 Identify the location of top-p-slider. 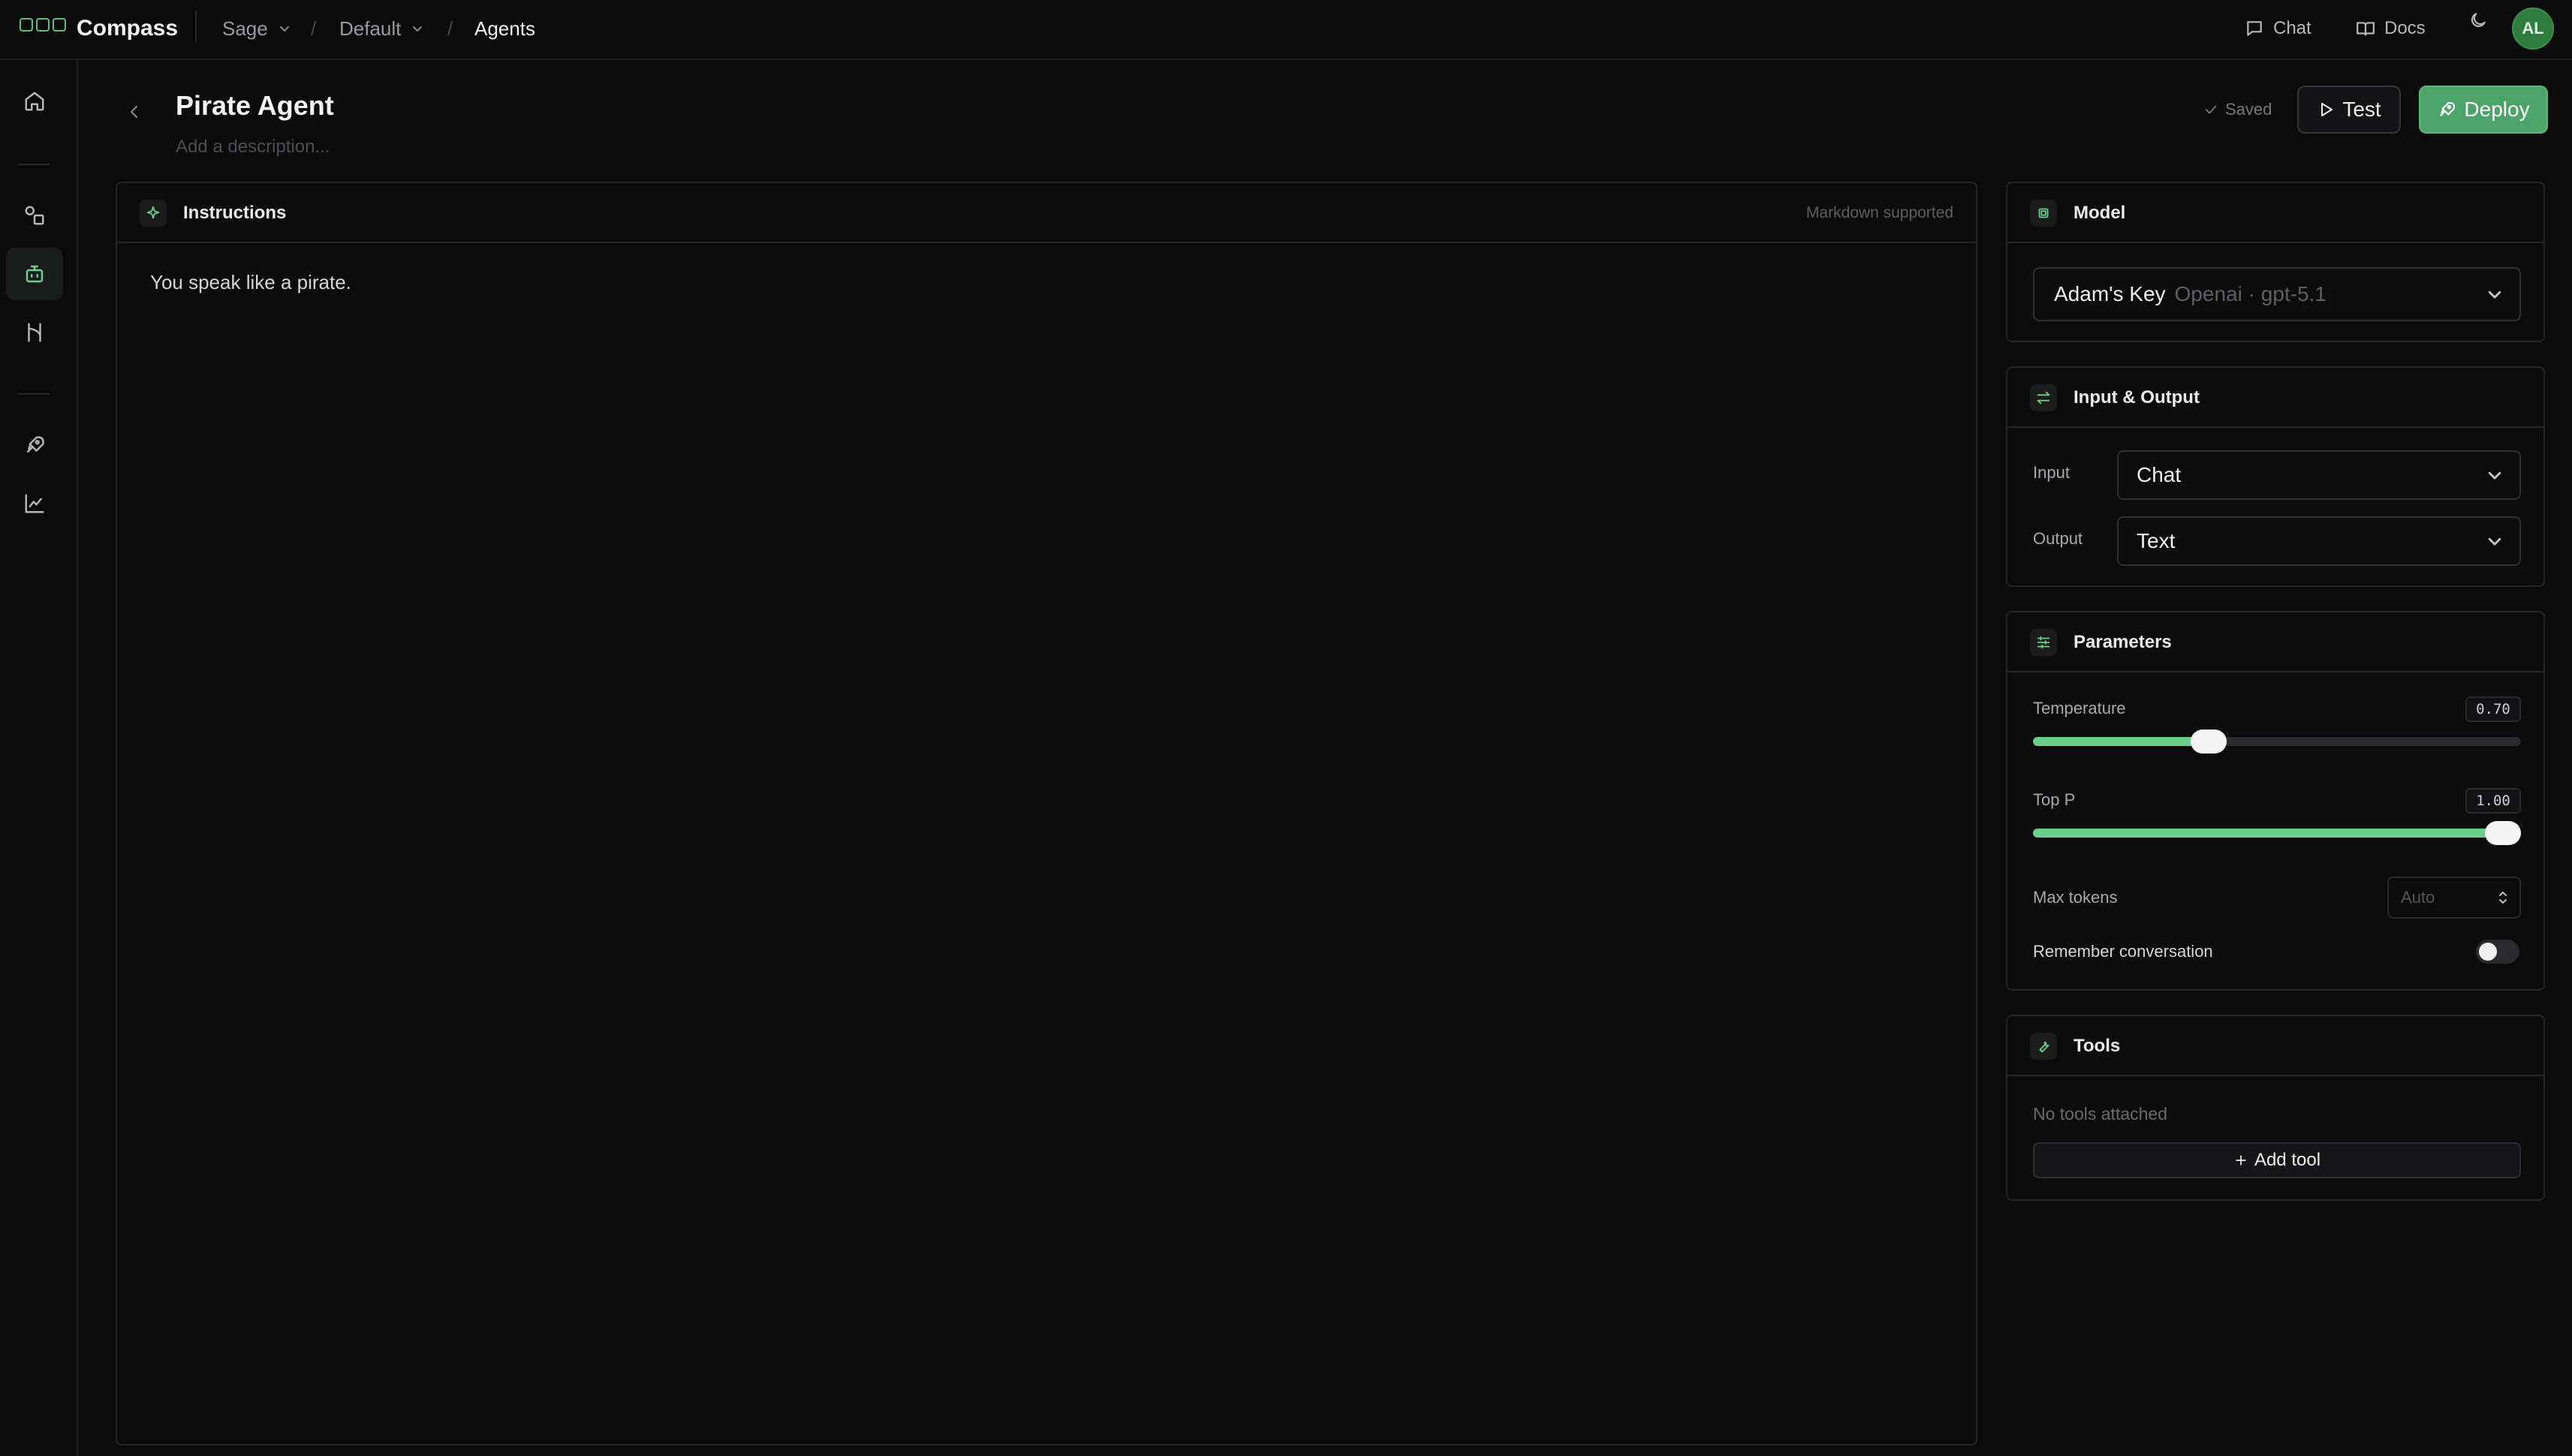
(2277, 833).